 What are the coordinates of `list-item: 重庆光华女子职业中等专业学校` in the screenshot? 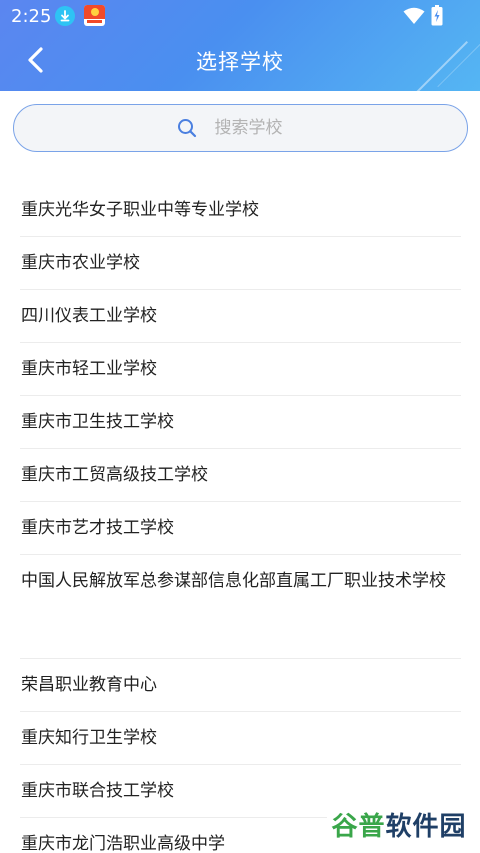 It's located at (240, 210).